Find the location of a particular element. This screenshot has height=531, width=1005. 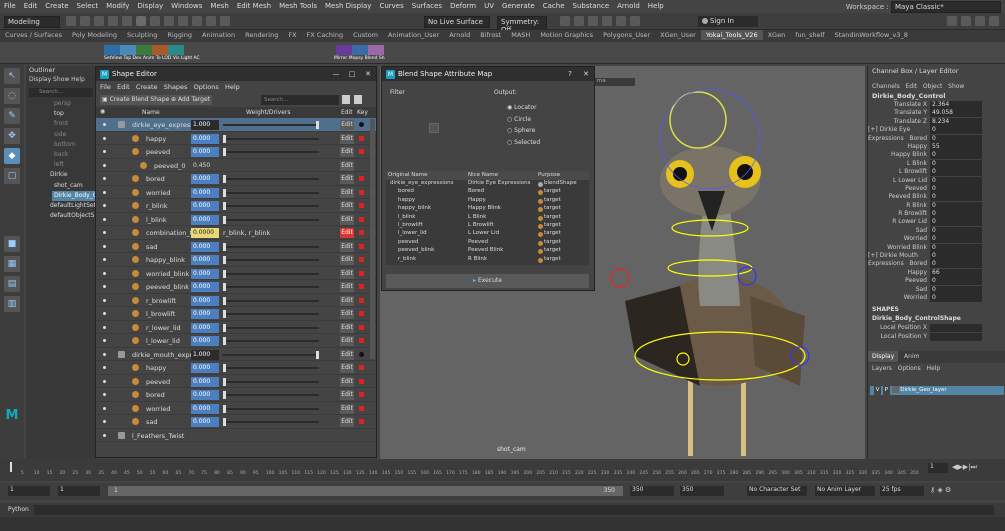

shelf-tab: Sculpting is located at coordinates (142, 35).